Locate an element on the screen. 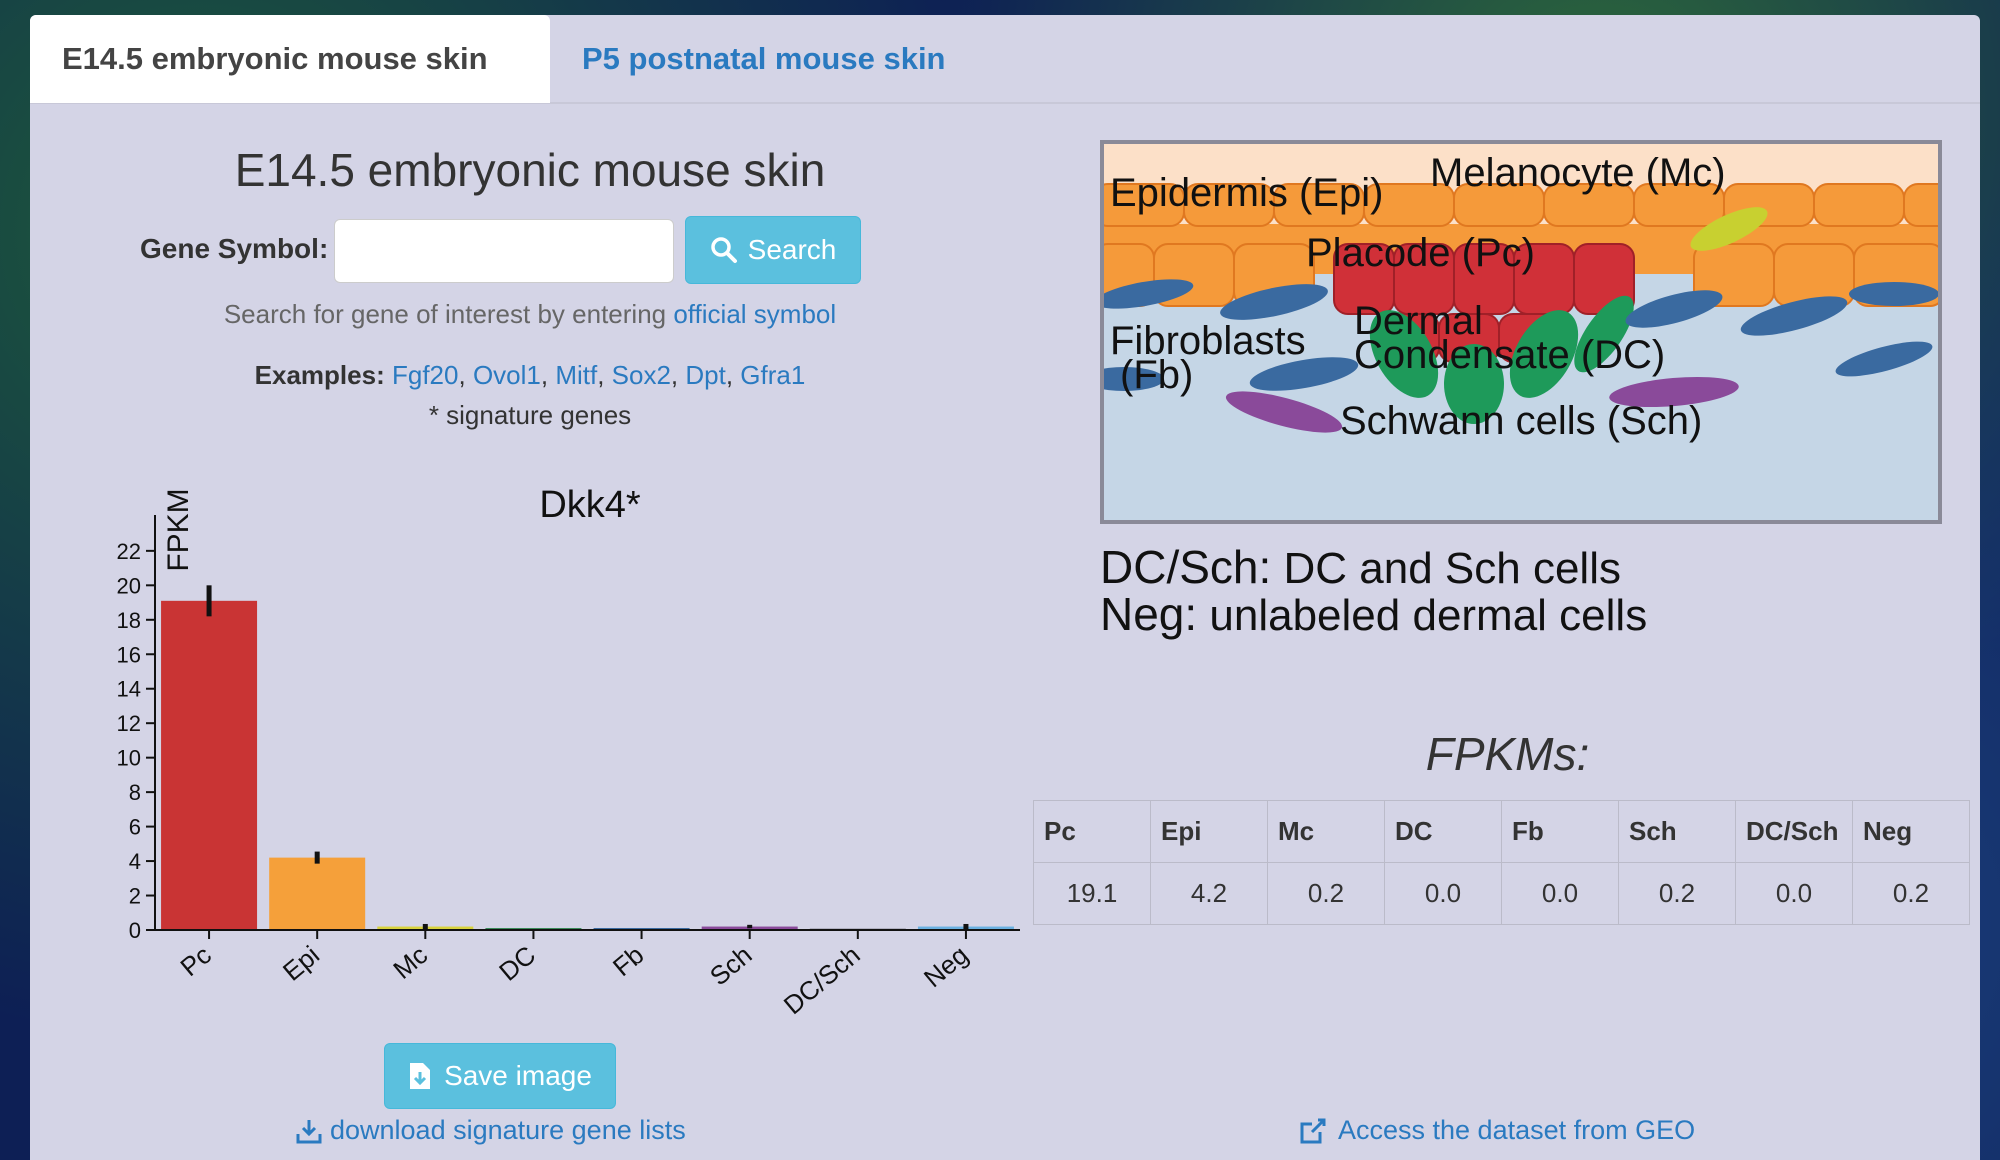 The width and height of the screenshot is (2000, 1160). diagram-label-dc-2: Condensate (DC) is located at coordinates (1509, 355).